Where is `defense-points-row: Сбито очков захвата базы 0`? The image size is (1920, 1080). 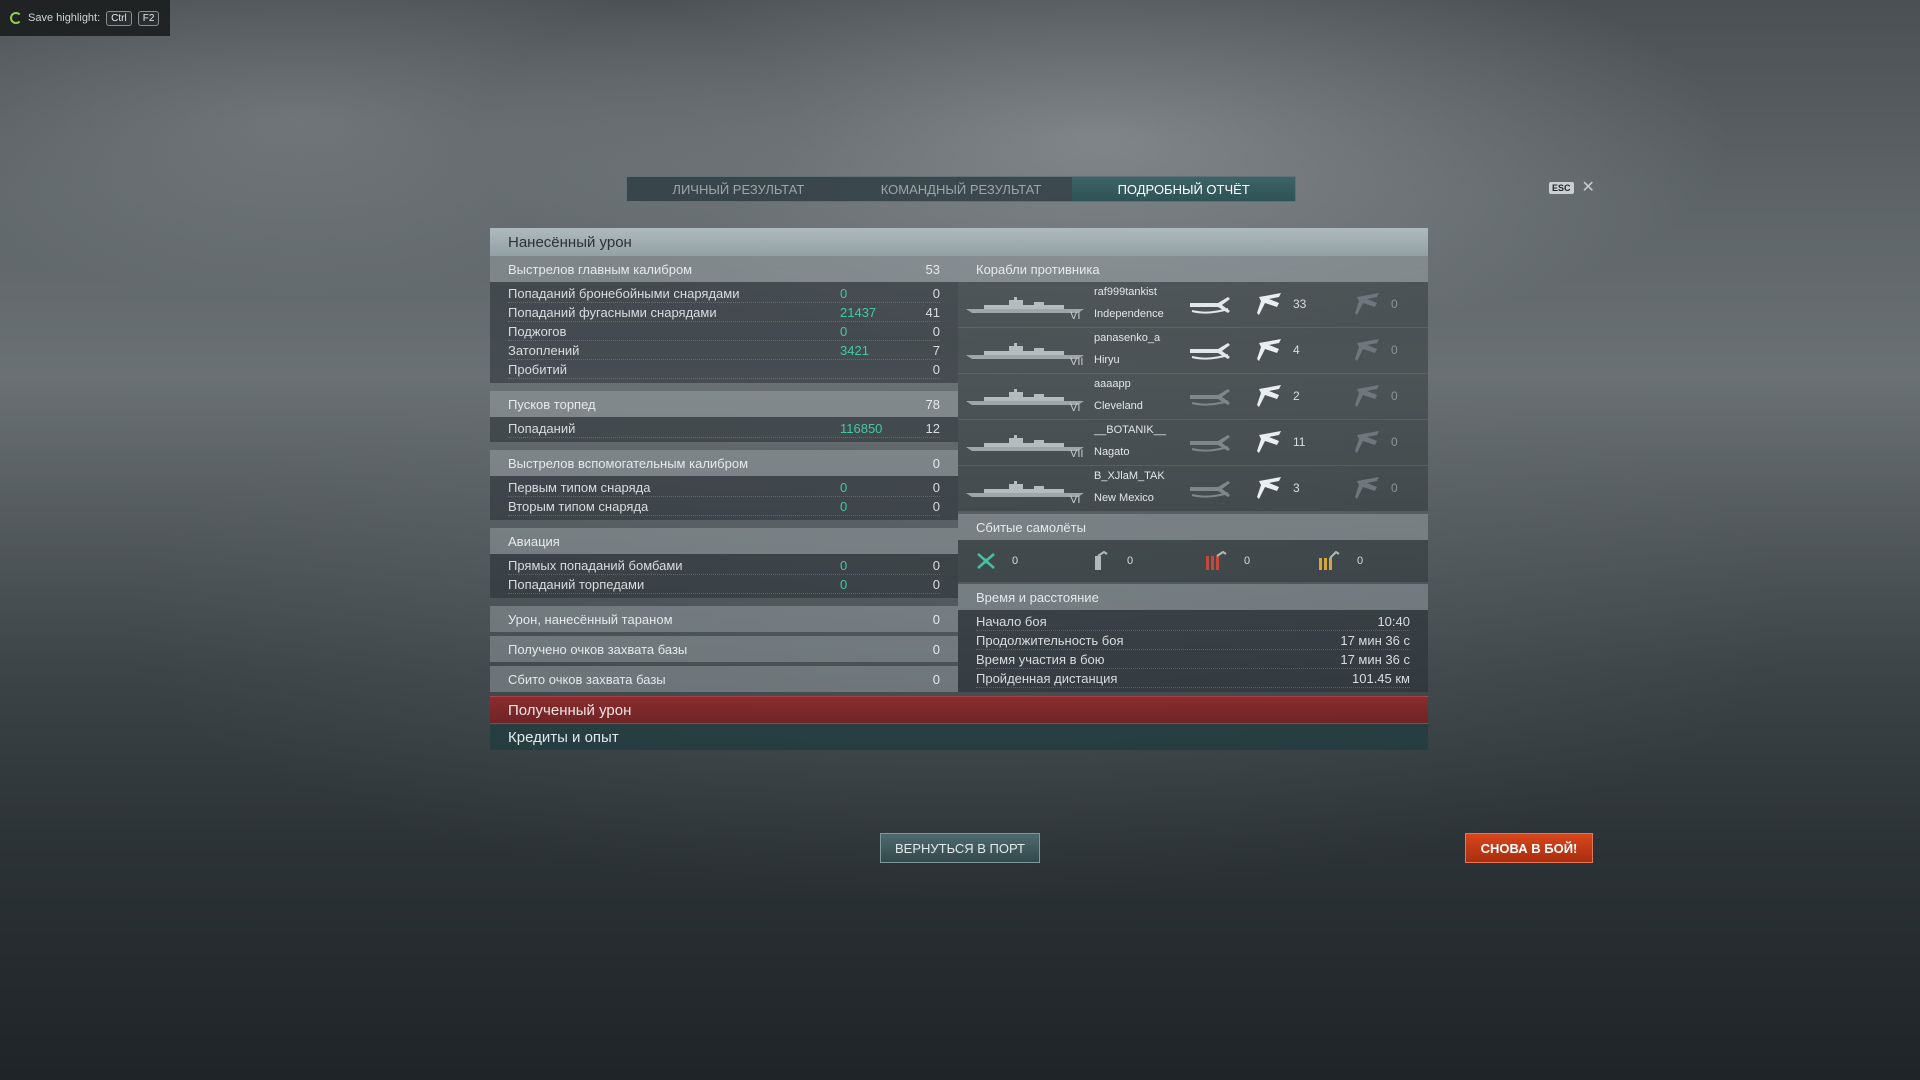
defense-points-row: Сбито очков захвата базы 0 is located at coordinates (724, 679).